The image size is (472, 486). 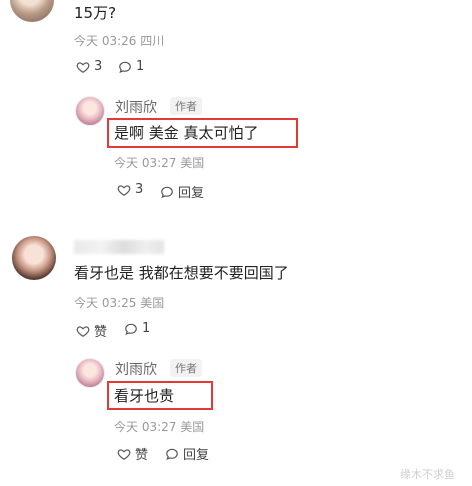 What do you see at coordinates (119, 303) in the screenshot?
I see `comment-timestamp: 今天 03:25 美国` at bounding box center [119, 303].